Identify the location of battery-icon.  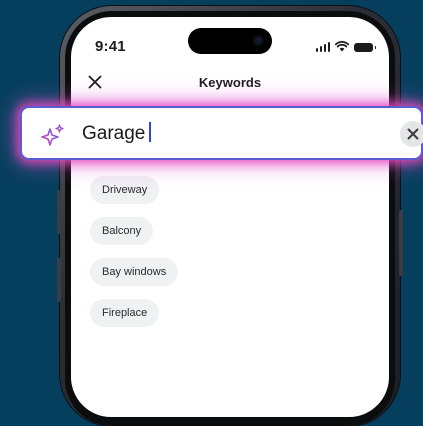
(365, 47).